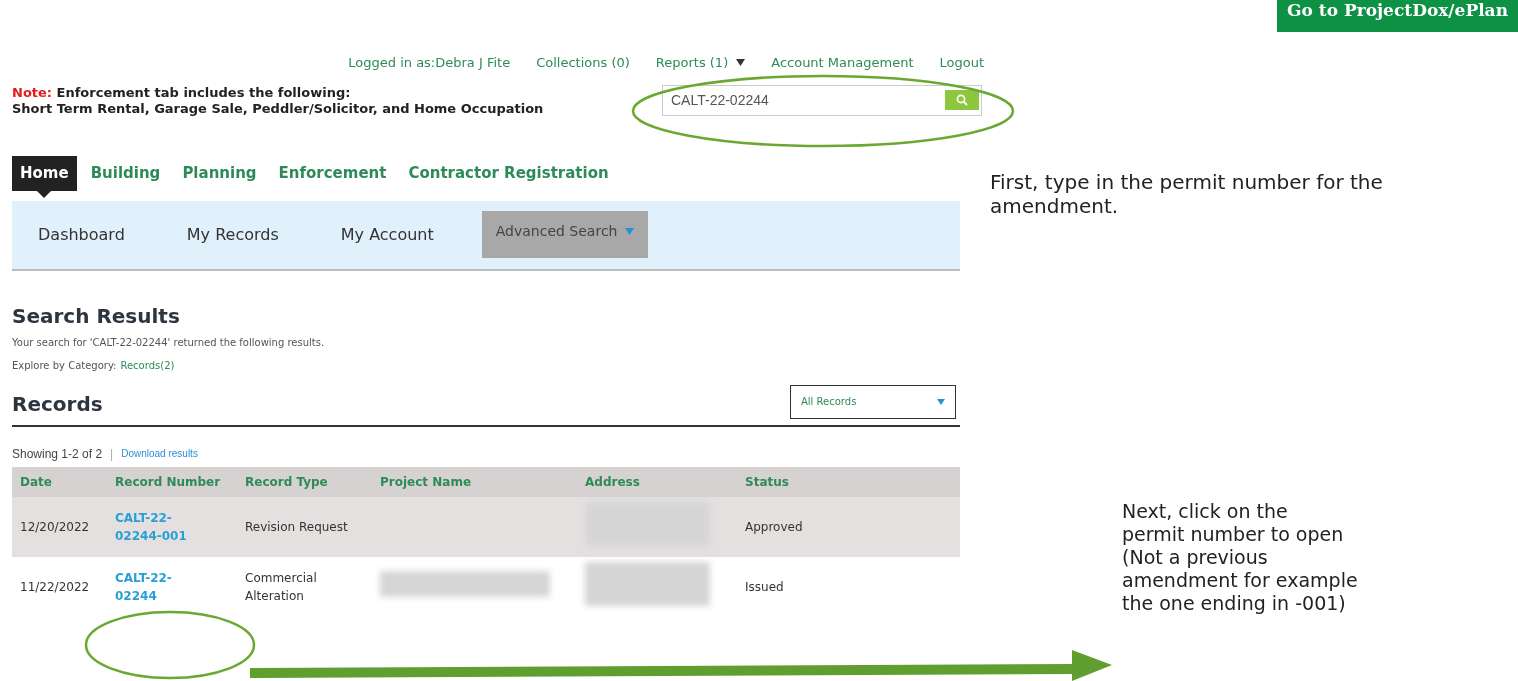 Image resolution: width=1518 pixels, height=681 pixels. I want to click on nav-link: My Account, so click(387, 234).